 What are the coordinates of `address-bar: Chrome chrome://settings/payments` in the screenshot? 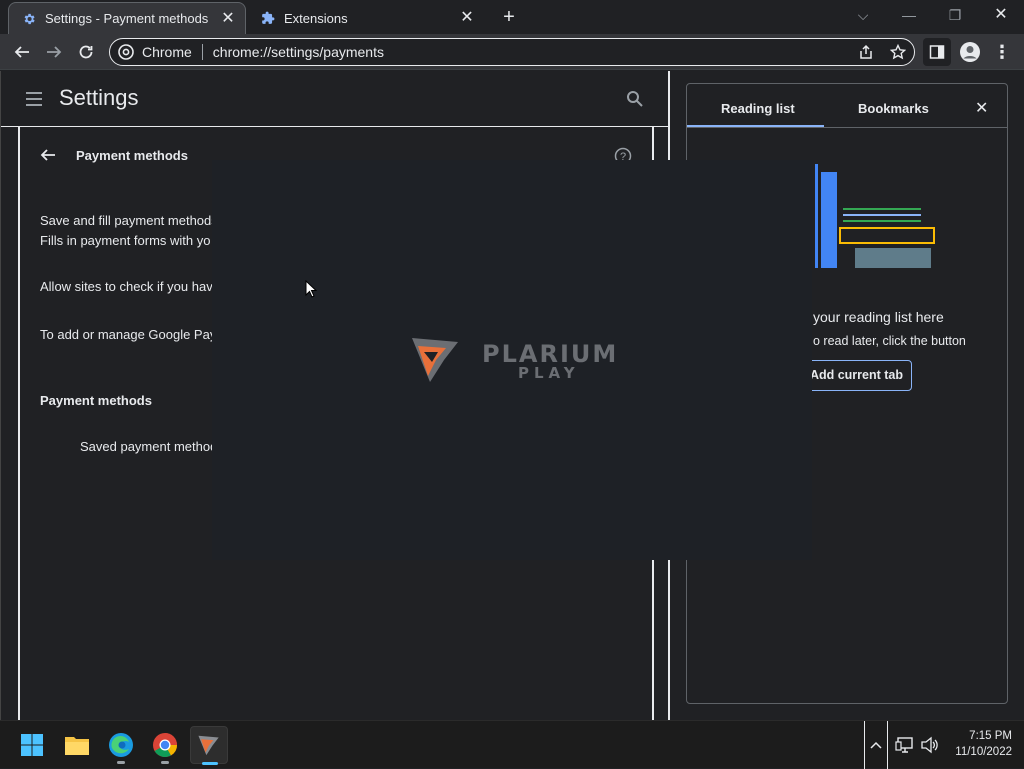 It's located at (512, 52).